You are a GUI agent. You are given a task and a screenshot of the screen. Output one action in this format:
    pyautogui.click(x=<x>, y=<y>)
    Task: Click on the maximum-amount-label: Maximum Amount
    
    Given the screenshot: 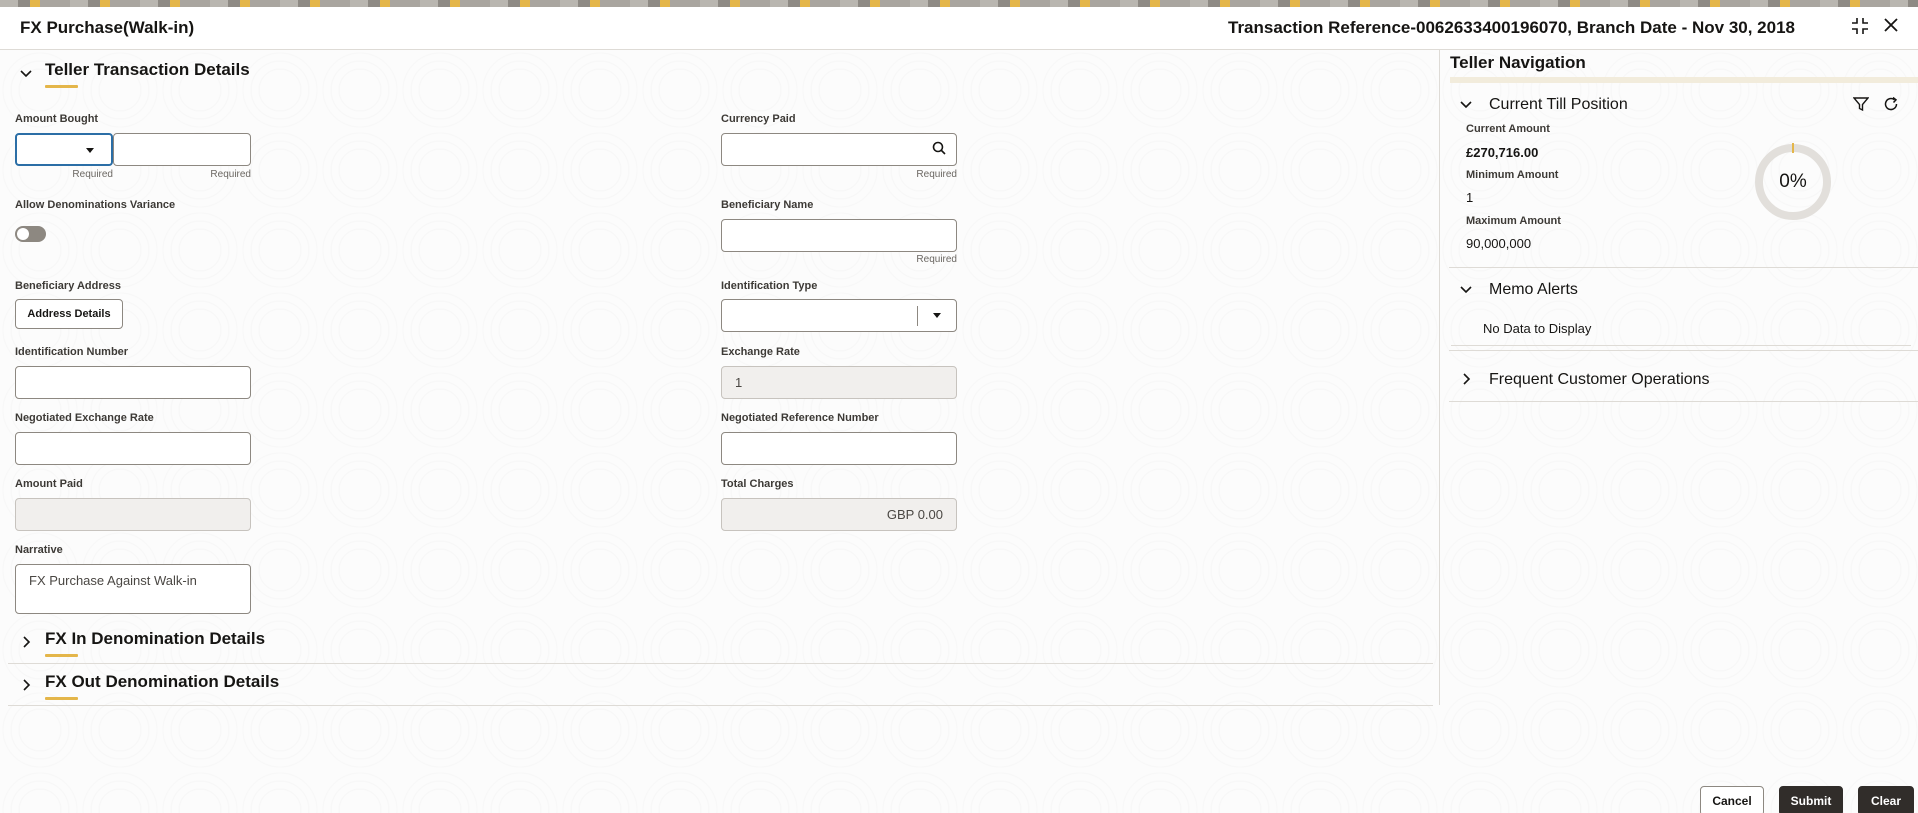 What is the action you would take?
    pyautogui.click(x=1513, y=221)
    